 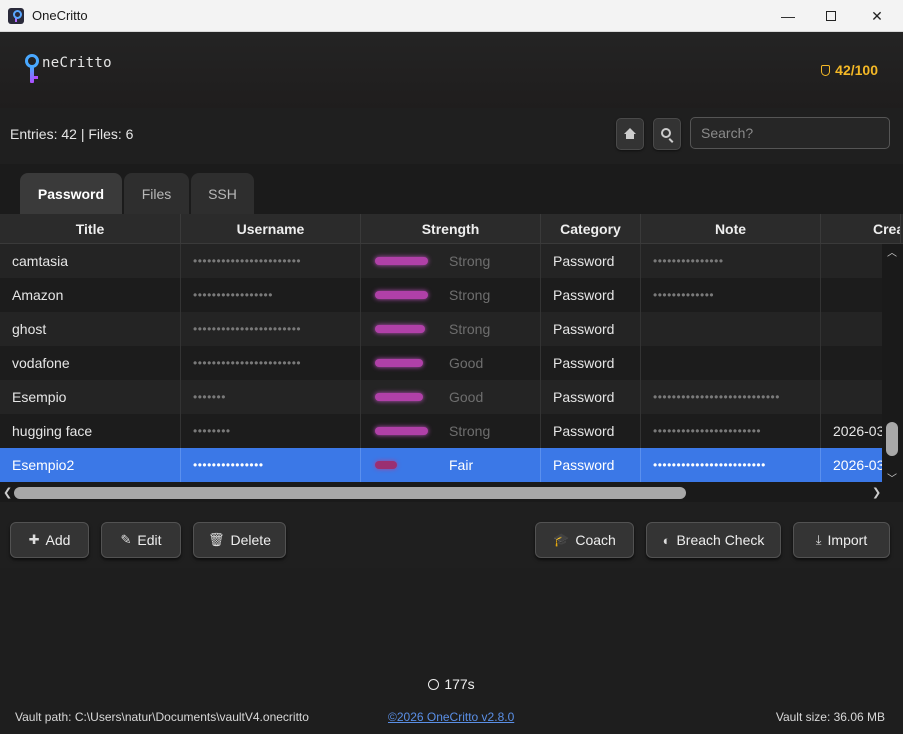 I want to click on tab-files: Files, so click(x=156, y=193).